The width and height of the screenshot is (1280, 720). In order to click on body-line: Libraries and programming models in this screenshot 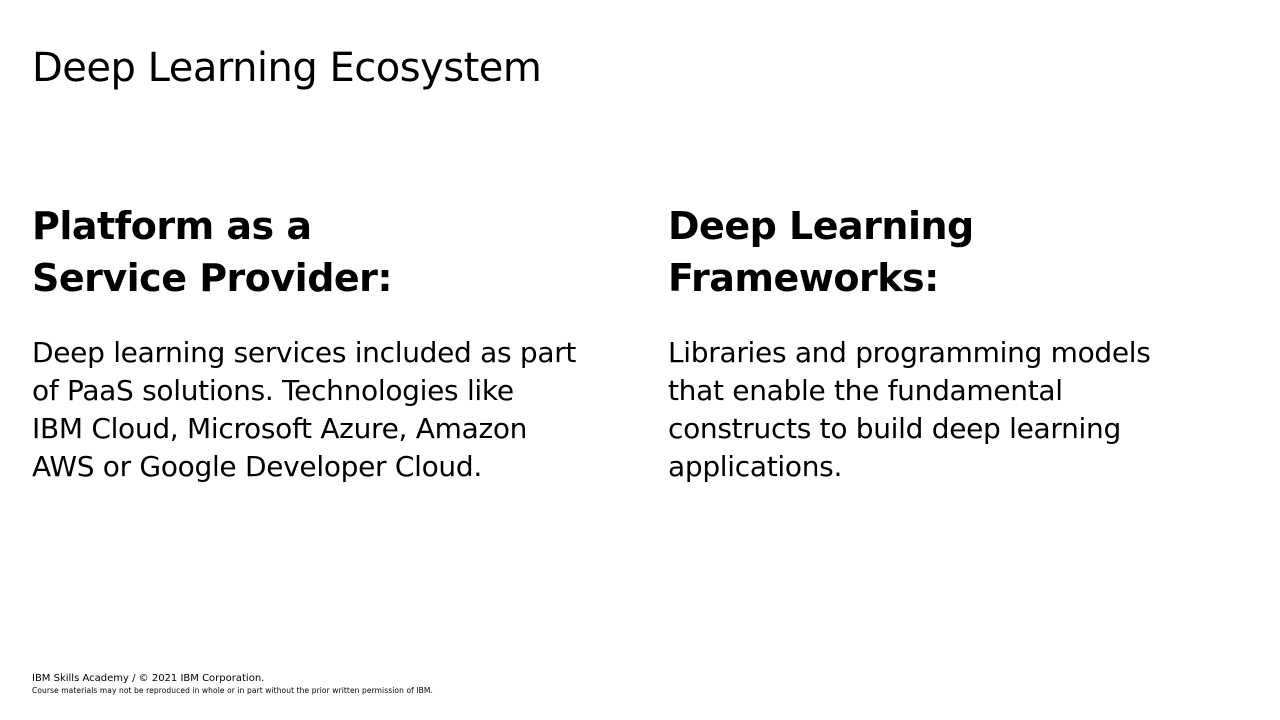, I will do `click(909, 352)`.